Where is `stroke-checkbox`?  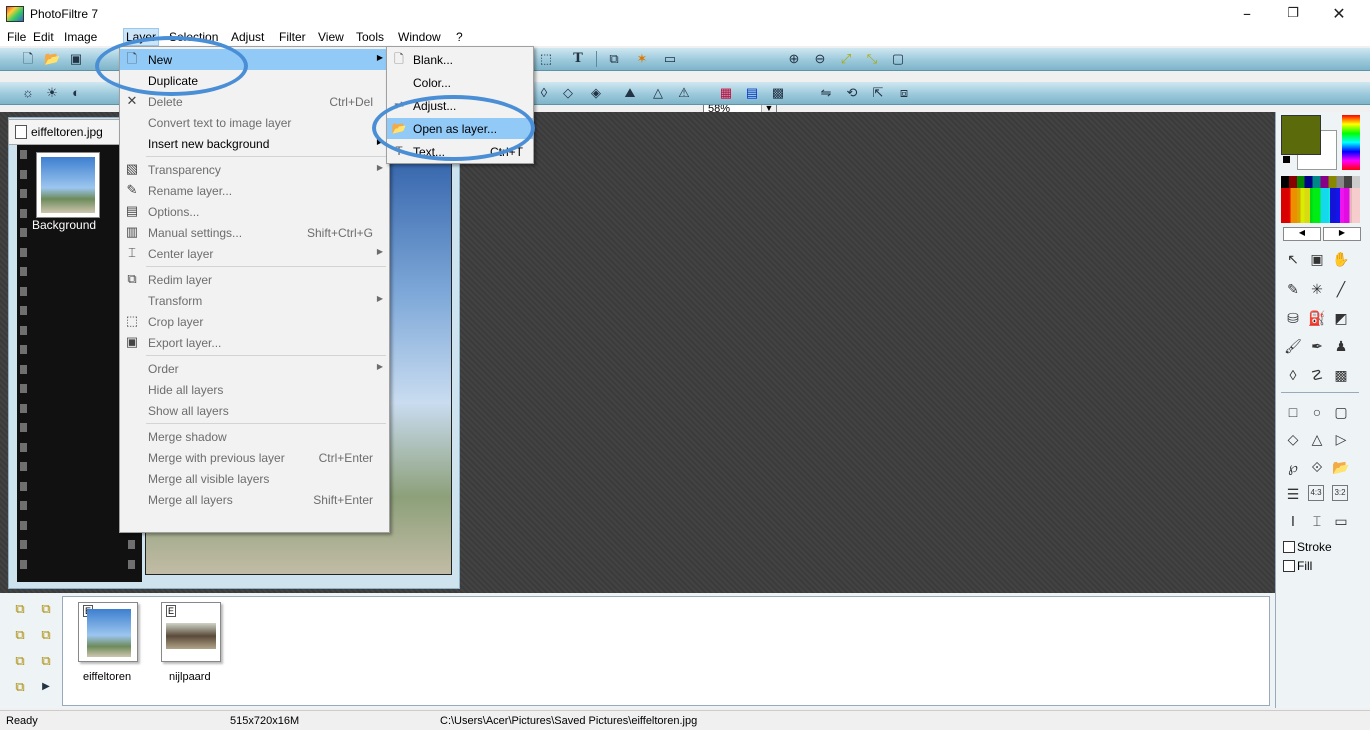 stroke-checkbox is located at coordinates (1289, 547).